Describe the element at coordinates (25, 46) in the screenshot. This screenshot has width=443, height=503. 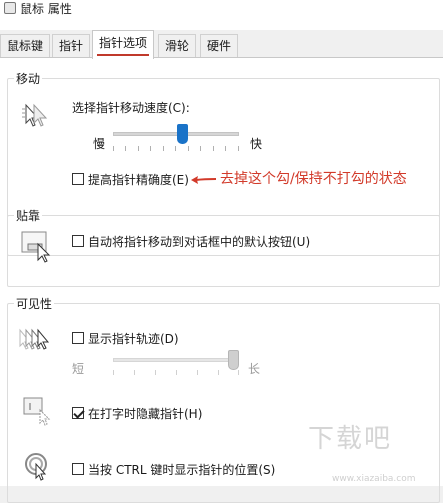
I see `tab-buttons: 鼠标键` at that location.